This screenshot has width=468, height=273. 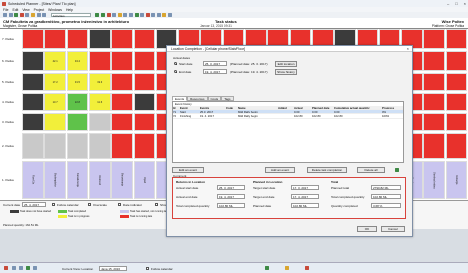 I want to click on cancel-button: Cancel, so click(x=393, y=229).